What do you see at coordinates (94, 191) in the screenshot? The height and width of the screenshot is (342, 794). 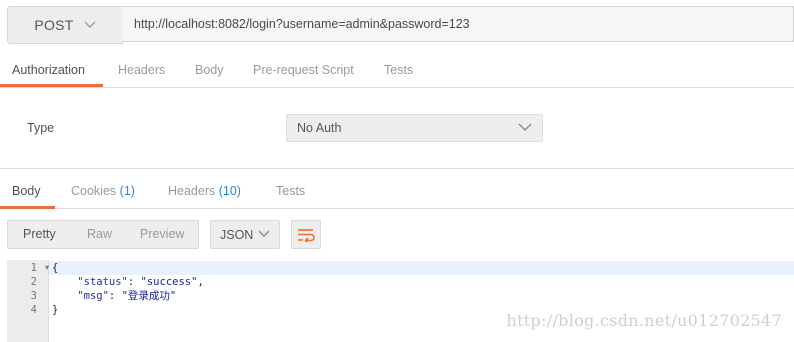 I see `cookies-label: Cookies` at bounding box center [94, 191].